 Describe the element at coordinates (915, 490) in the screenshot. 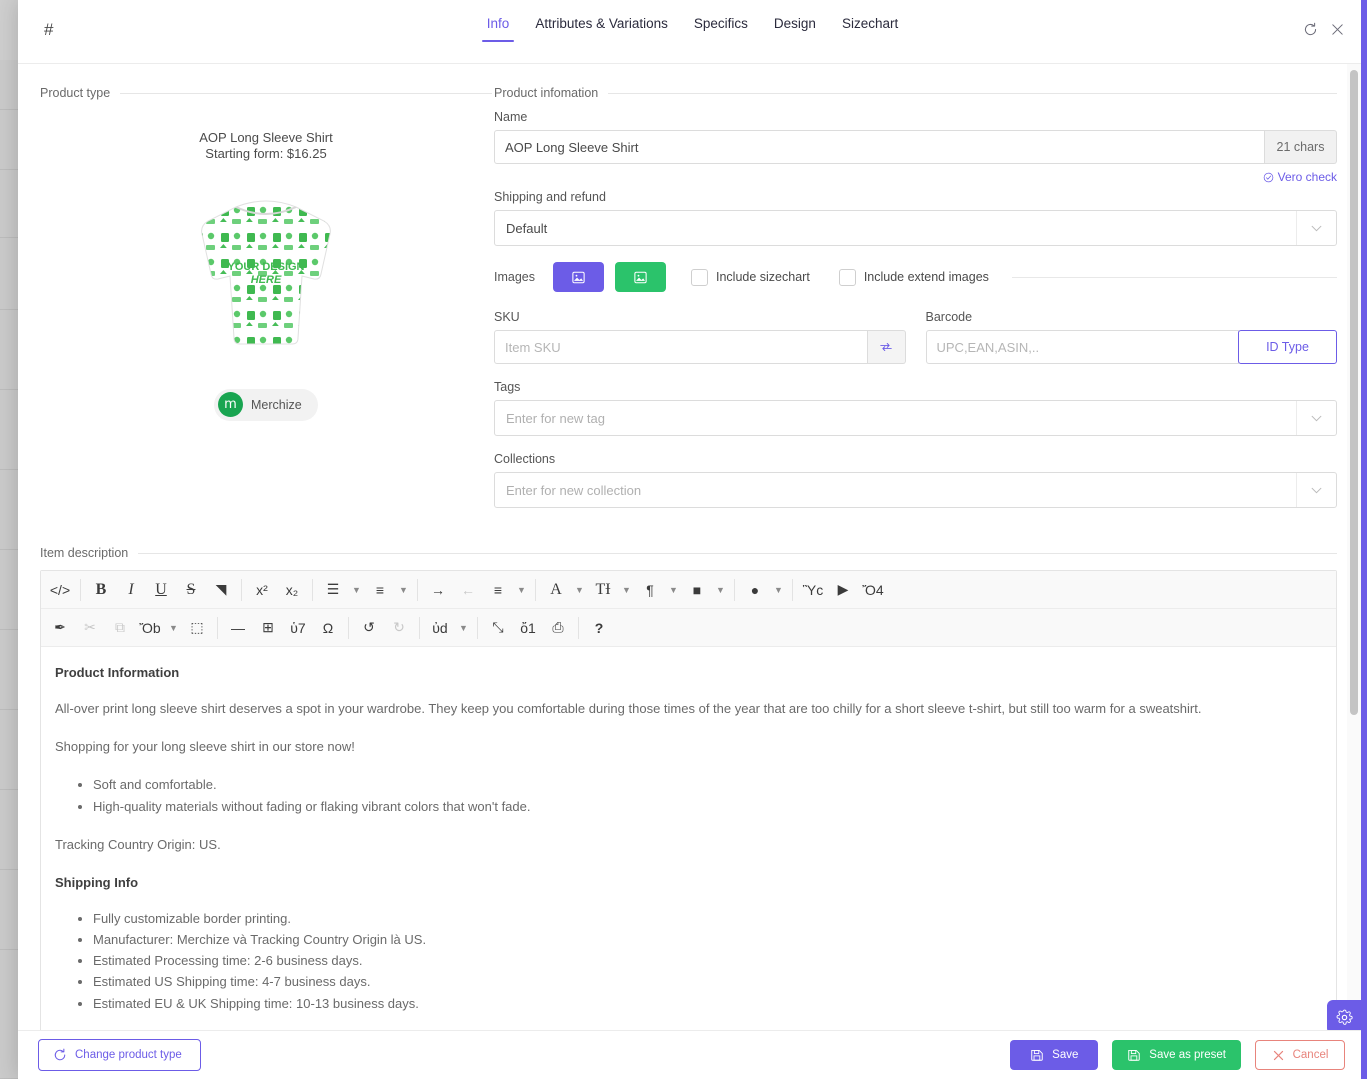

I see `collections-select: Enter for new collection` at that location.